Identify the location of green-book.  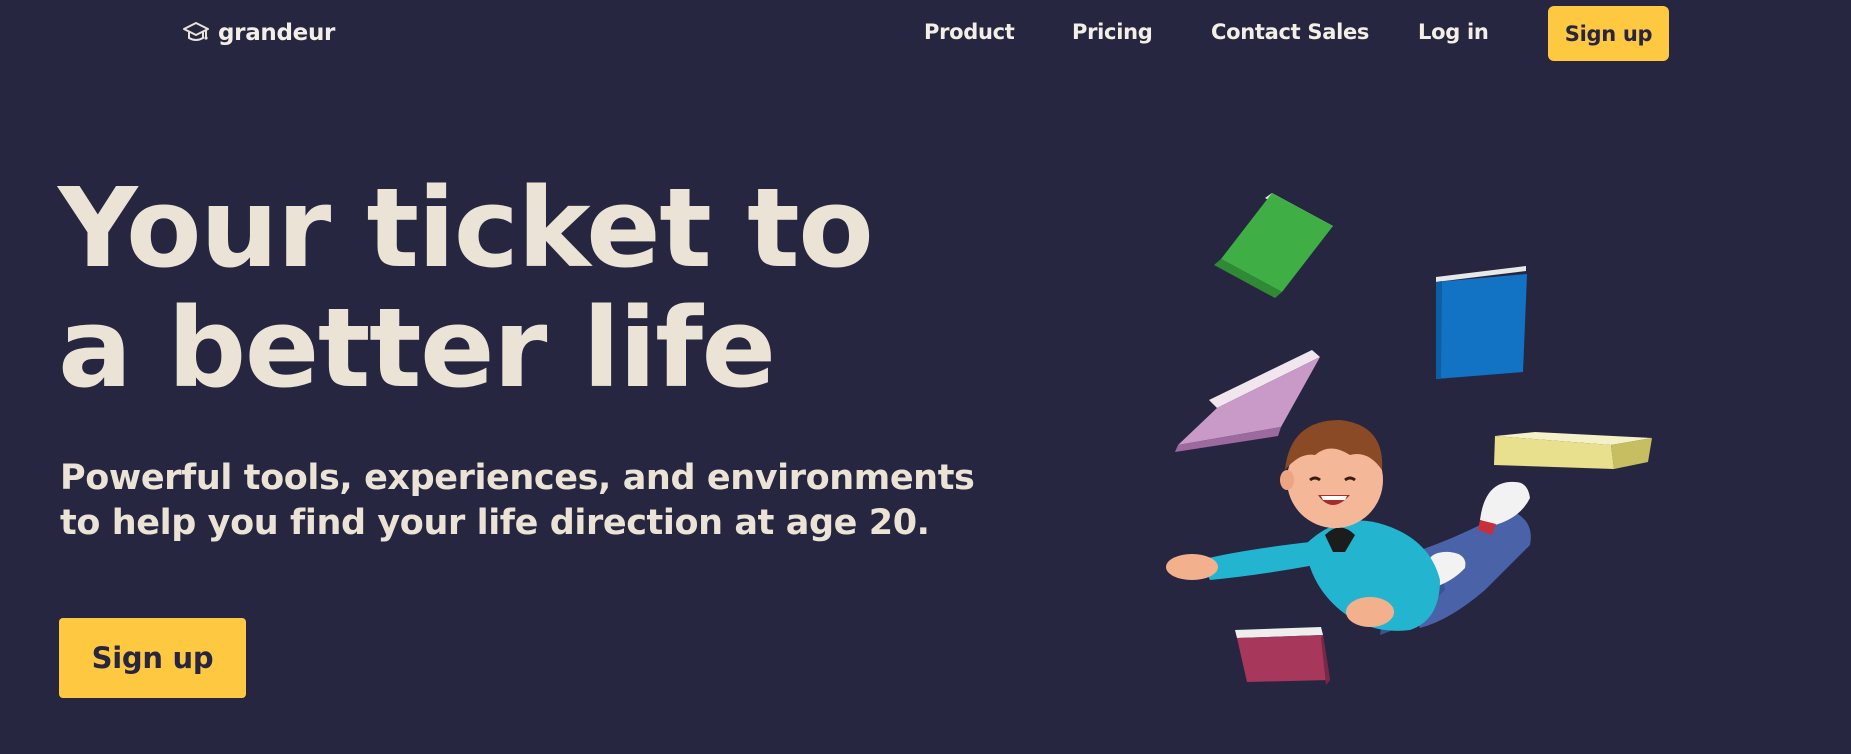
(1273, 245).